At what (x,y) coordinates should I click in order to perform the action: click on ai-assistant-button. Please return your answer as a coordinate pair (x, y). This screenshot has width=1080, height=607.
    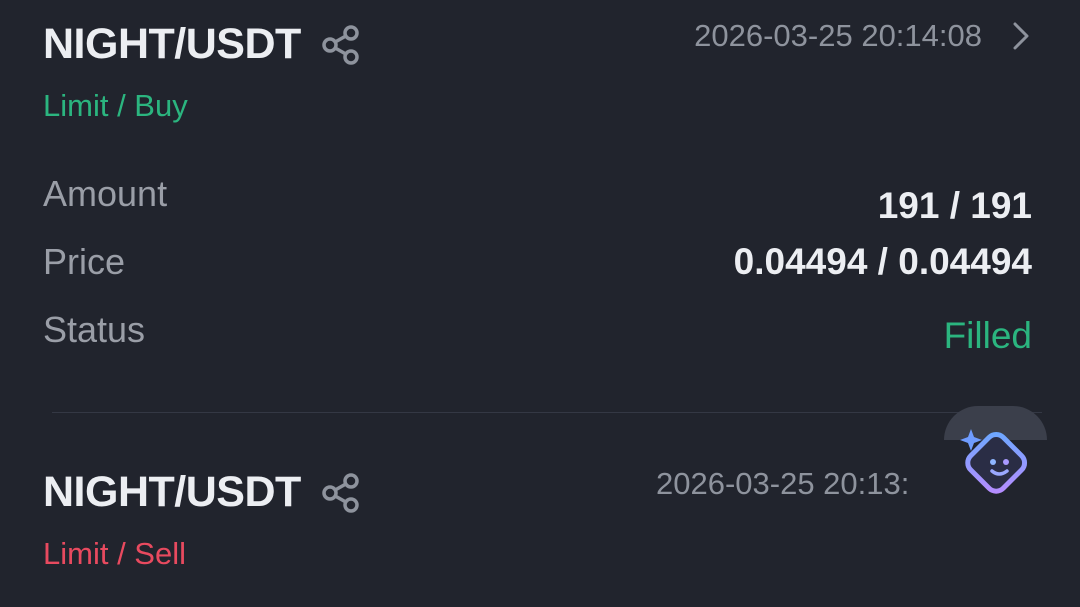
    Looking at the image, I should click on (995, 454).